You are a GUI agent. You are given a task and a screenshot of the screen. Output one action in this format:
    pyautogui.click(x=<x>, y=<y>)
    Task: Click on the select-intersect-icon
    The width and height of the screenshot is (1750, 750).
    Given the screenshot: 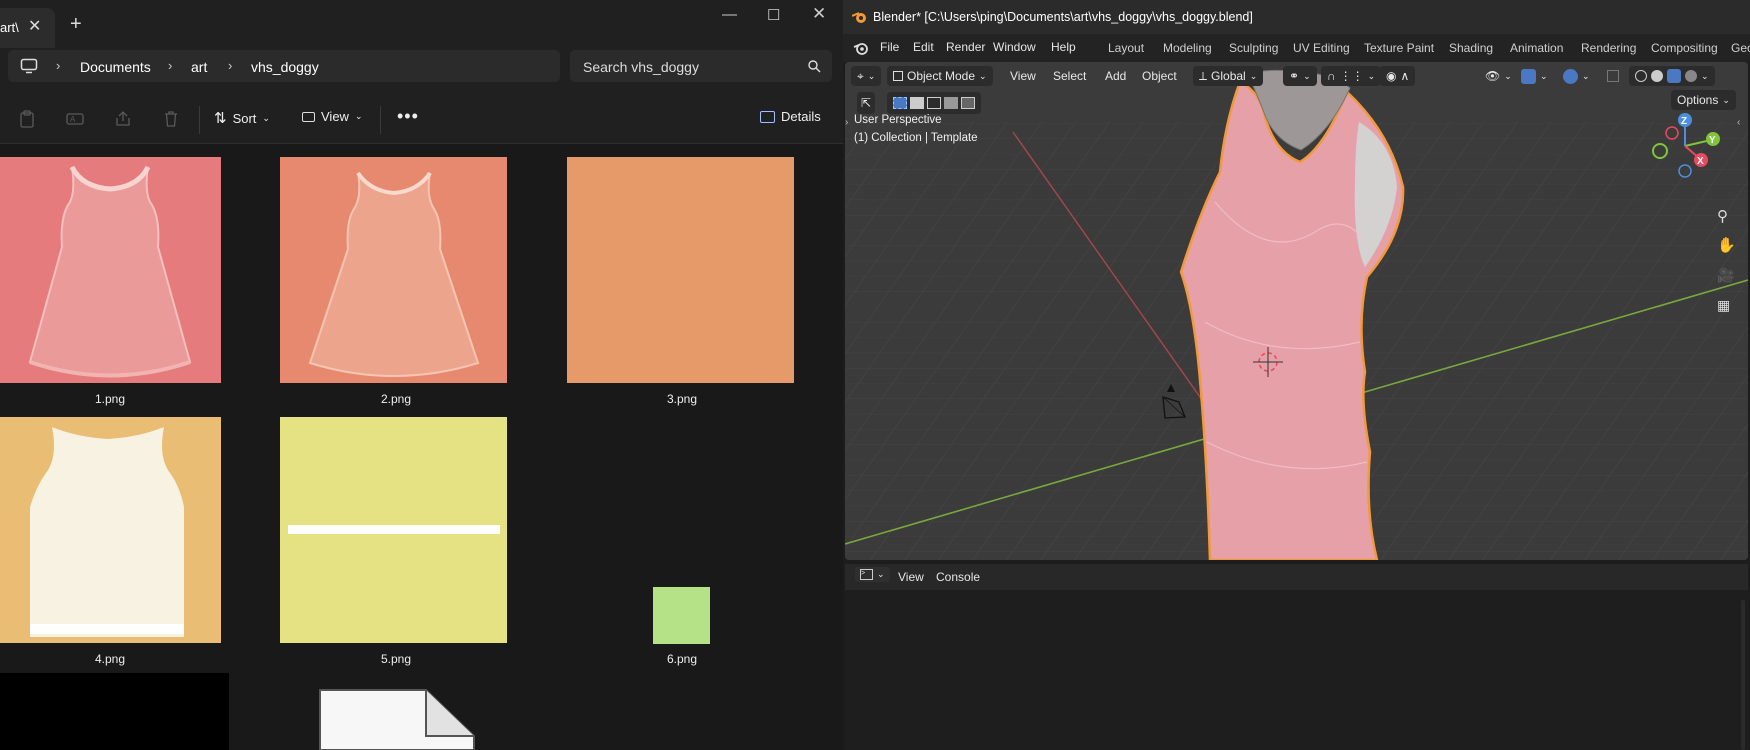 What is the action you would take?
    pyautogui.click(x=968, y=103)
    